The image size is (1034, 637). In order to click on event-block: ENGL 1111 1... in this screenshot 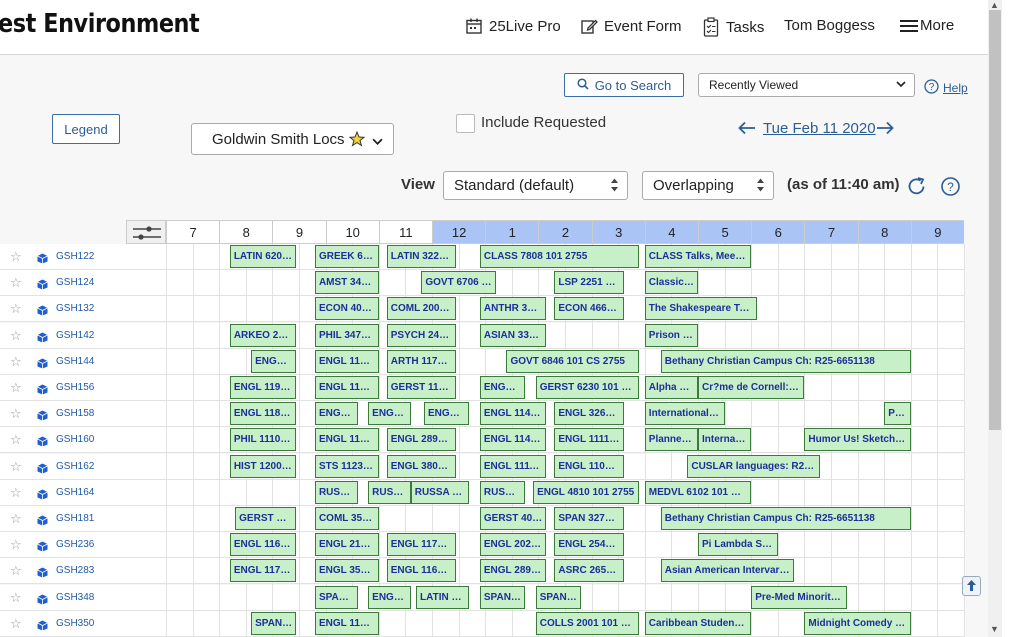, I will do `click(513, 466)`.